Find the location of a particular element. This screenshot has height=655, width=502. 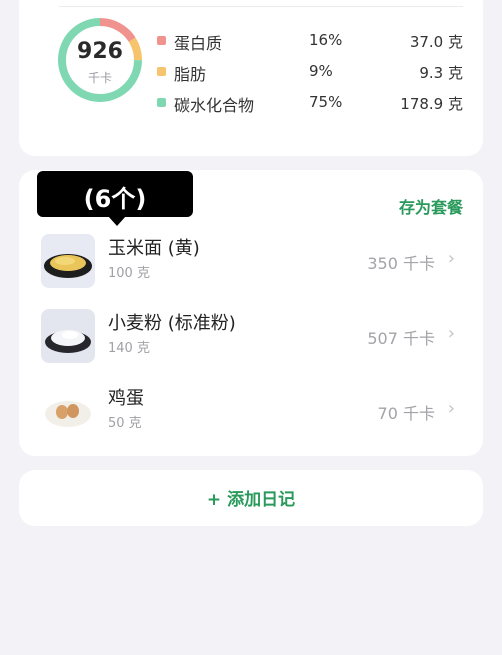

divider is located at coordinates (261, 6).